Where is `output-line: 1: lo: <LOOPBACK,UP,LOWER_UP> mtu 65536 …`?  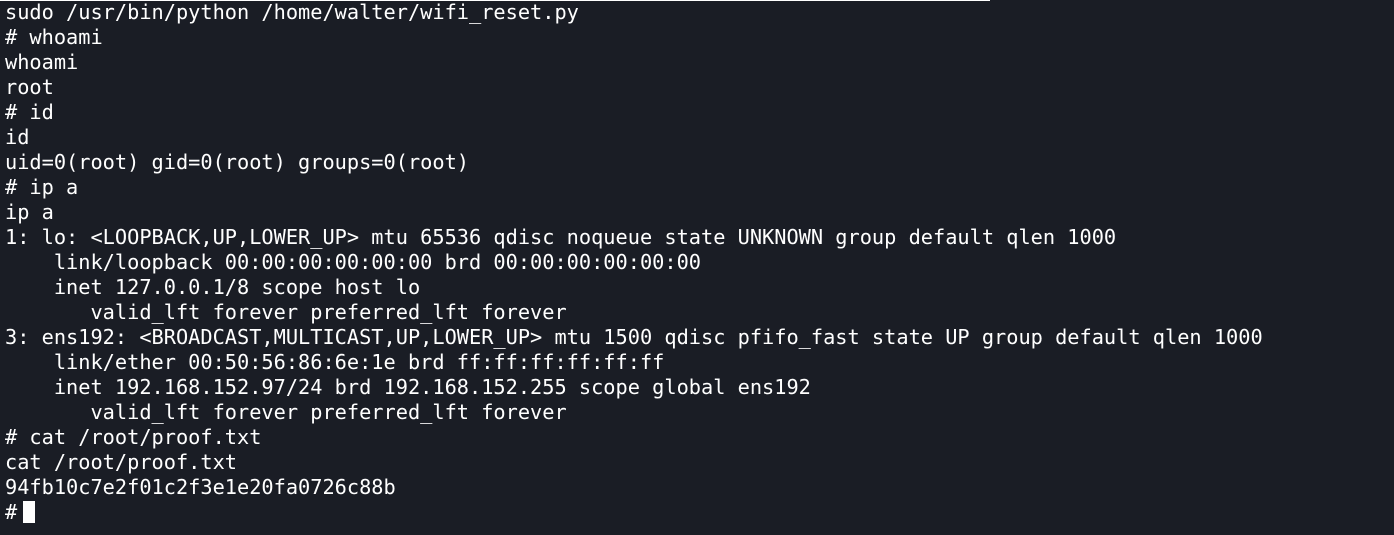 output-line: 1: lo: <LOOPBACK,UP,LOWER_UP> mtu 65536 … is located at coordinates (561, 237).